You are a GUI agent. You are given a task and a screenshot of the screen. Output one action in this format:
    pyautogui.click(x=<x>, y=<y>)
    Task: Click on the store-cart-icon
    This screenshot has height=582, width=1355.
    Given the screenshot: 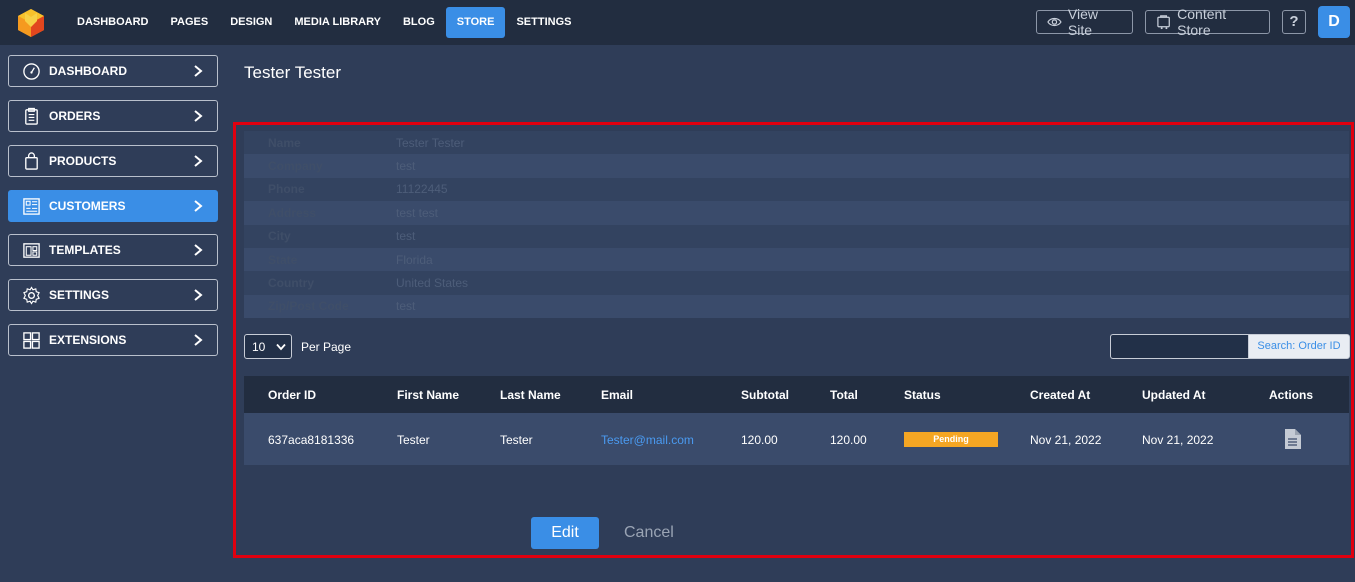 What is the action you would take?
    pyautogui.click(x=1163, y=22)
    